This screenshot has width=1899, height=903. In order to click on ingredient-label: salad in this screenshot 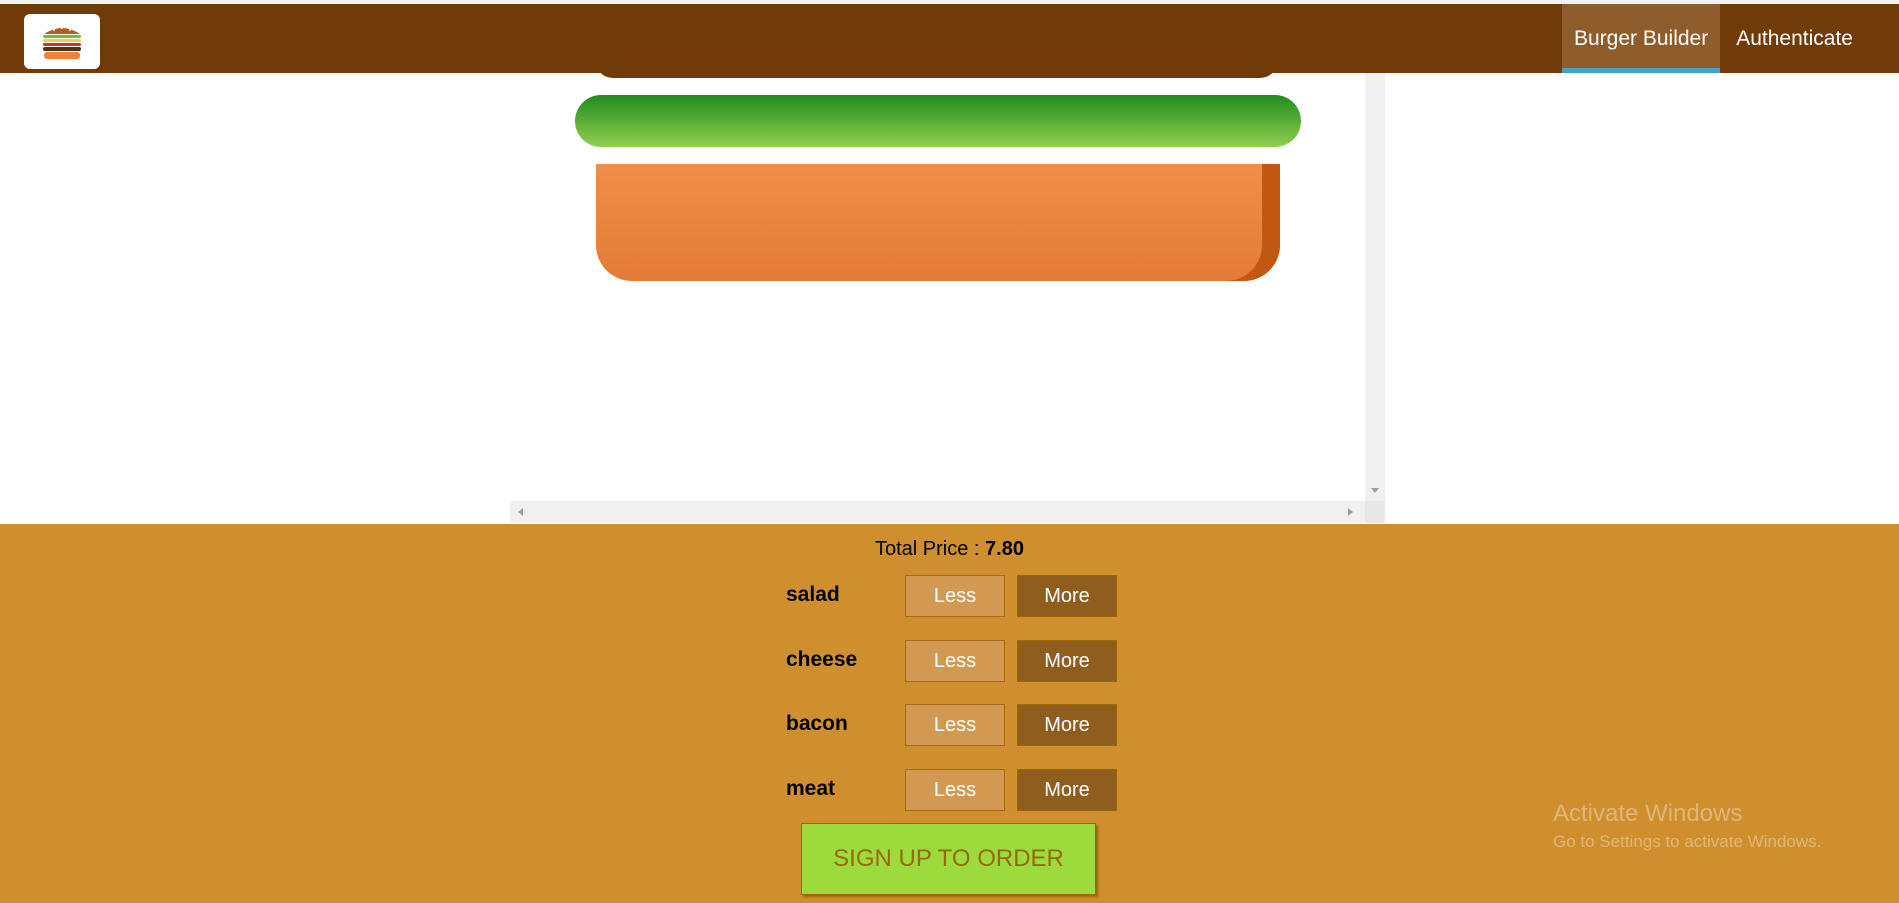, I will do `click(813, 594)`.